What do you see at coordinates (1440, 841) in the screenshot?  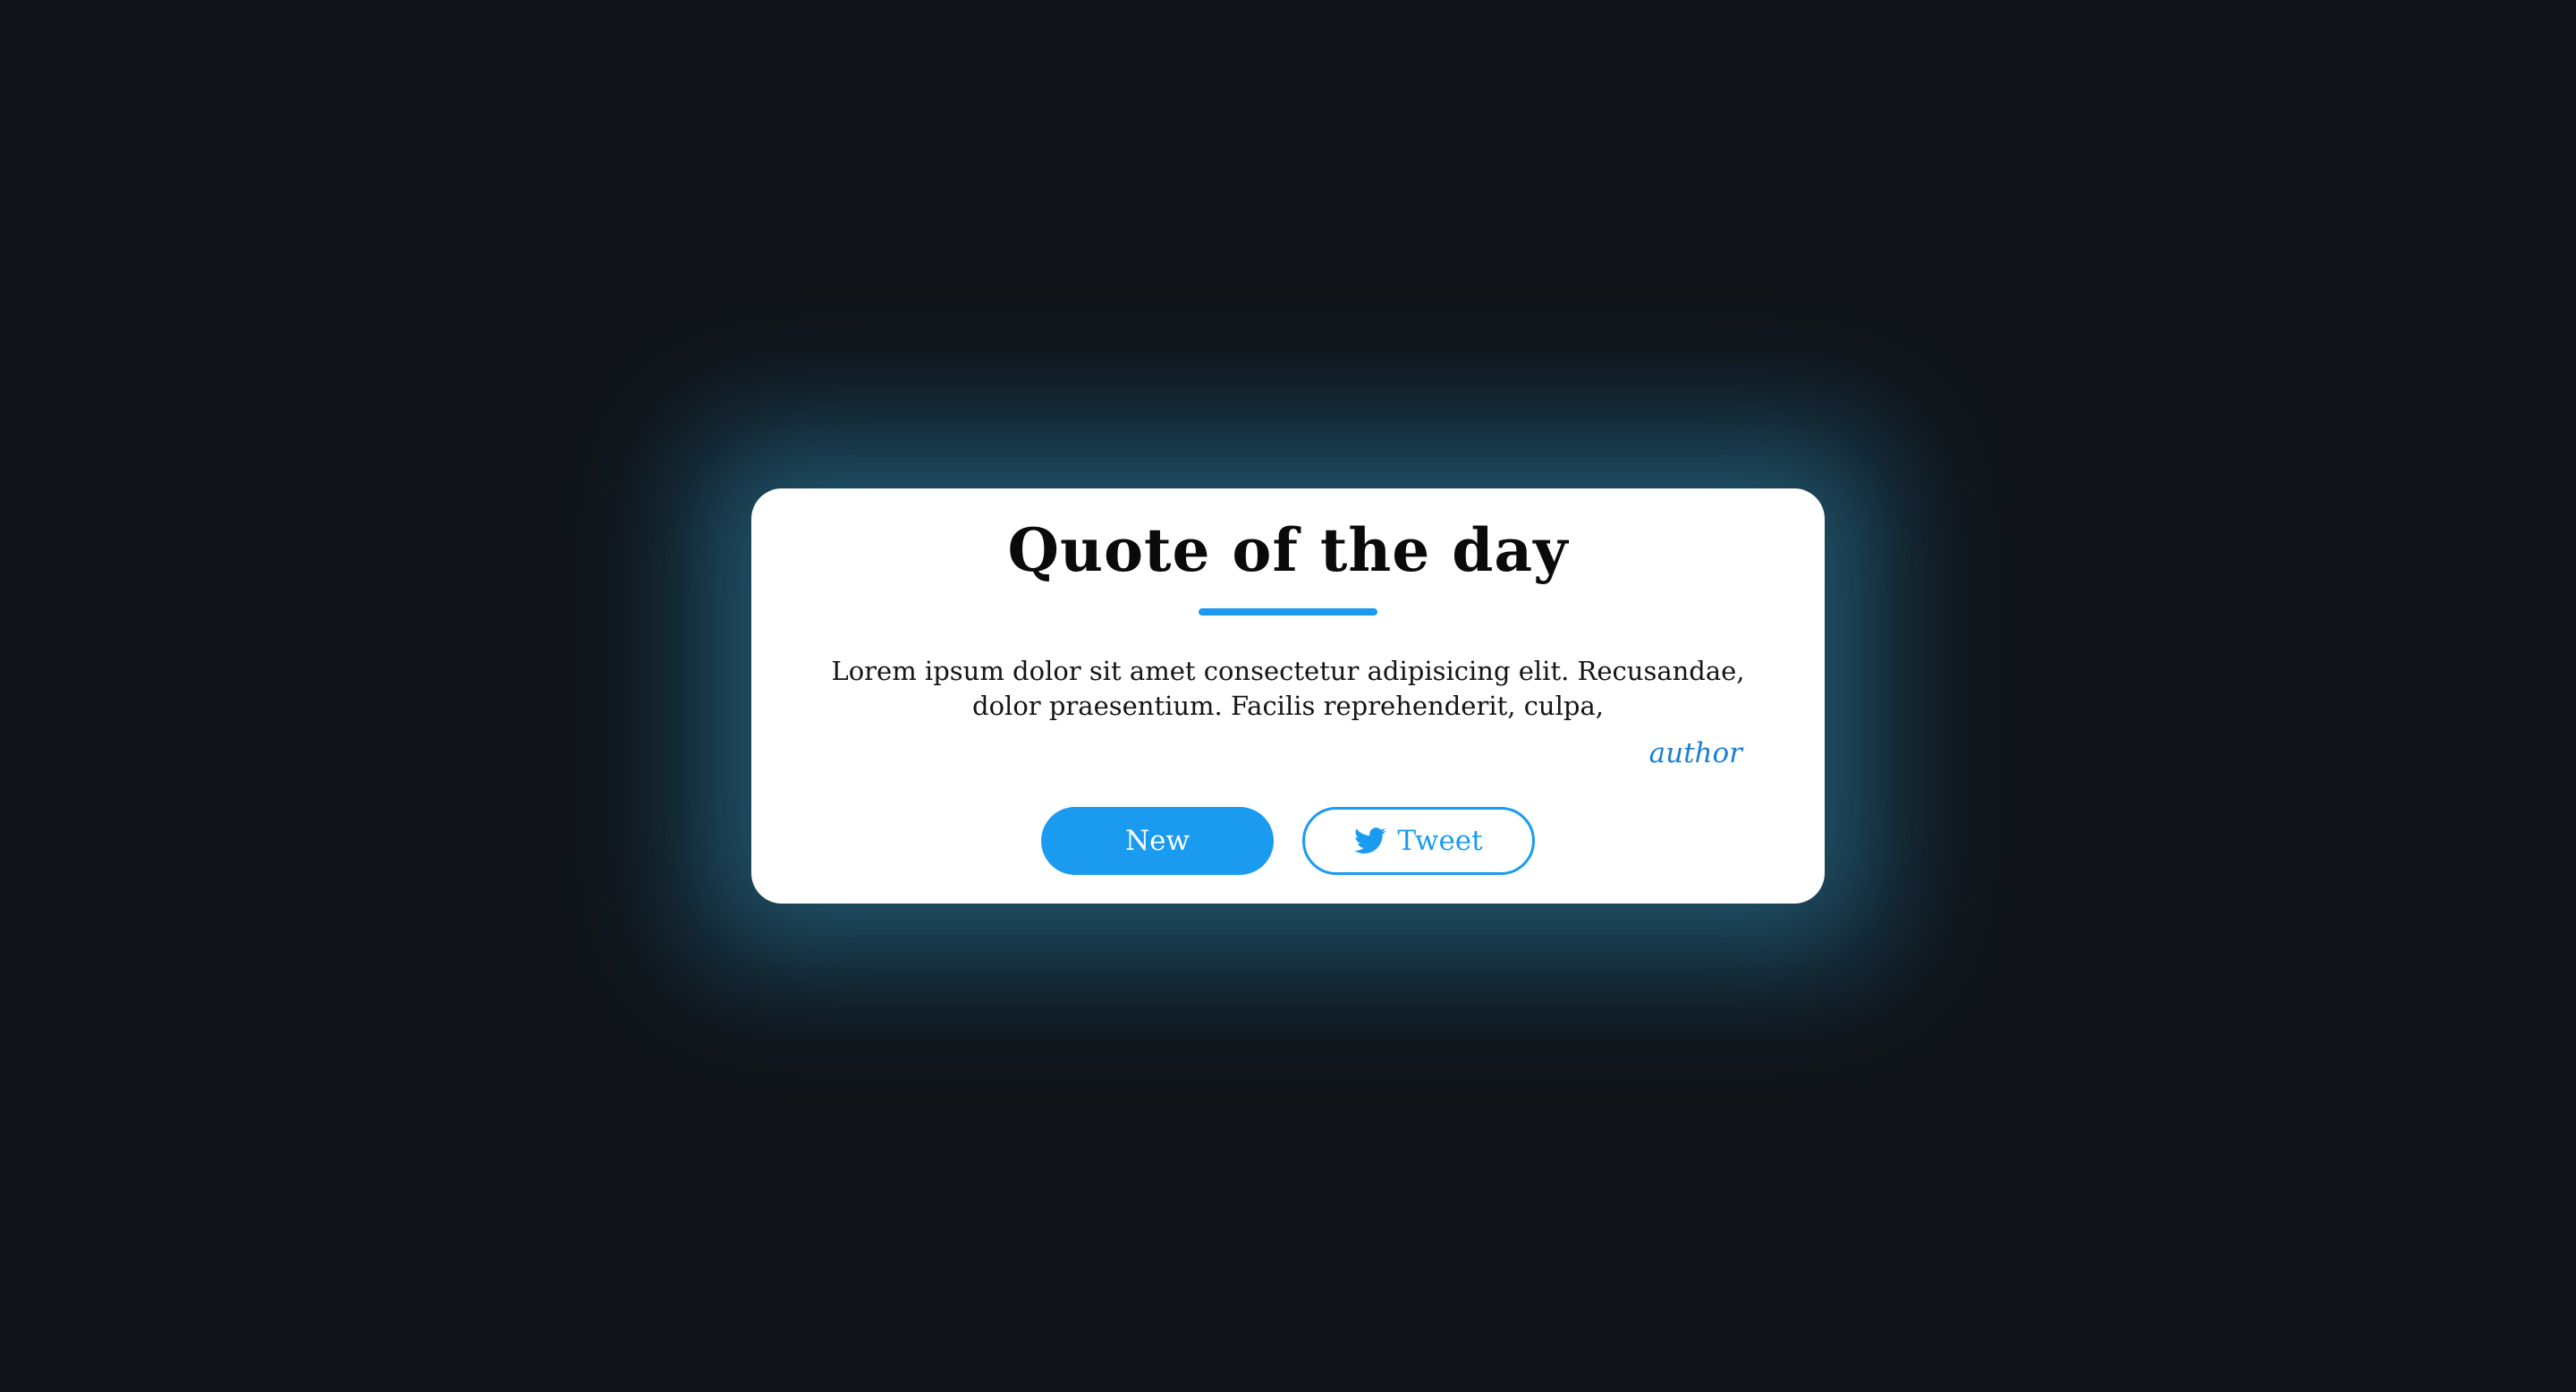 I see `tweet-button-label: Tweet` at bounding box center [1440, 841].